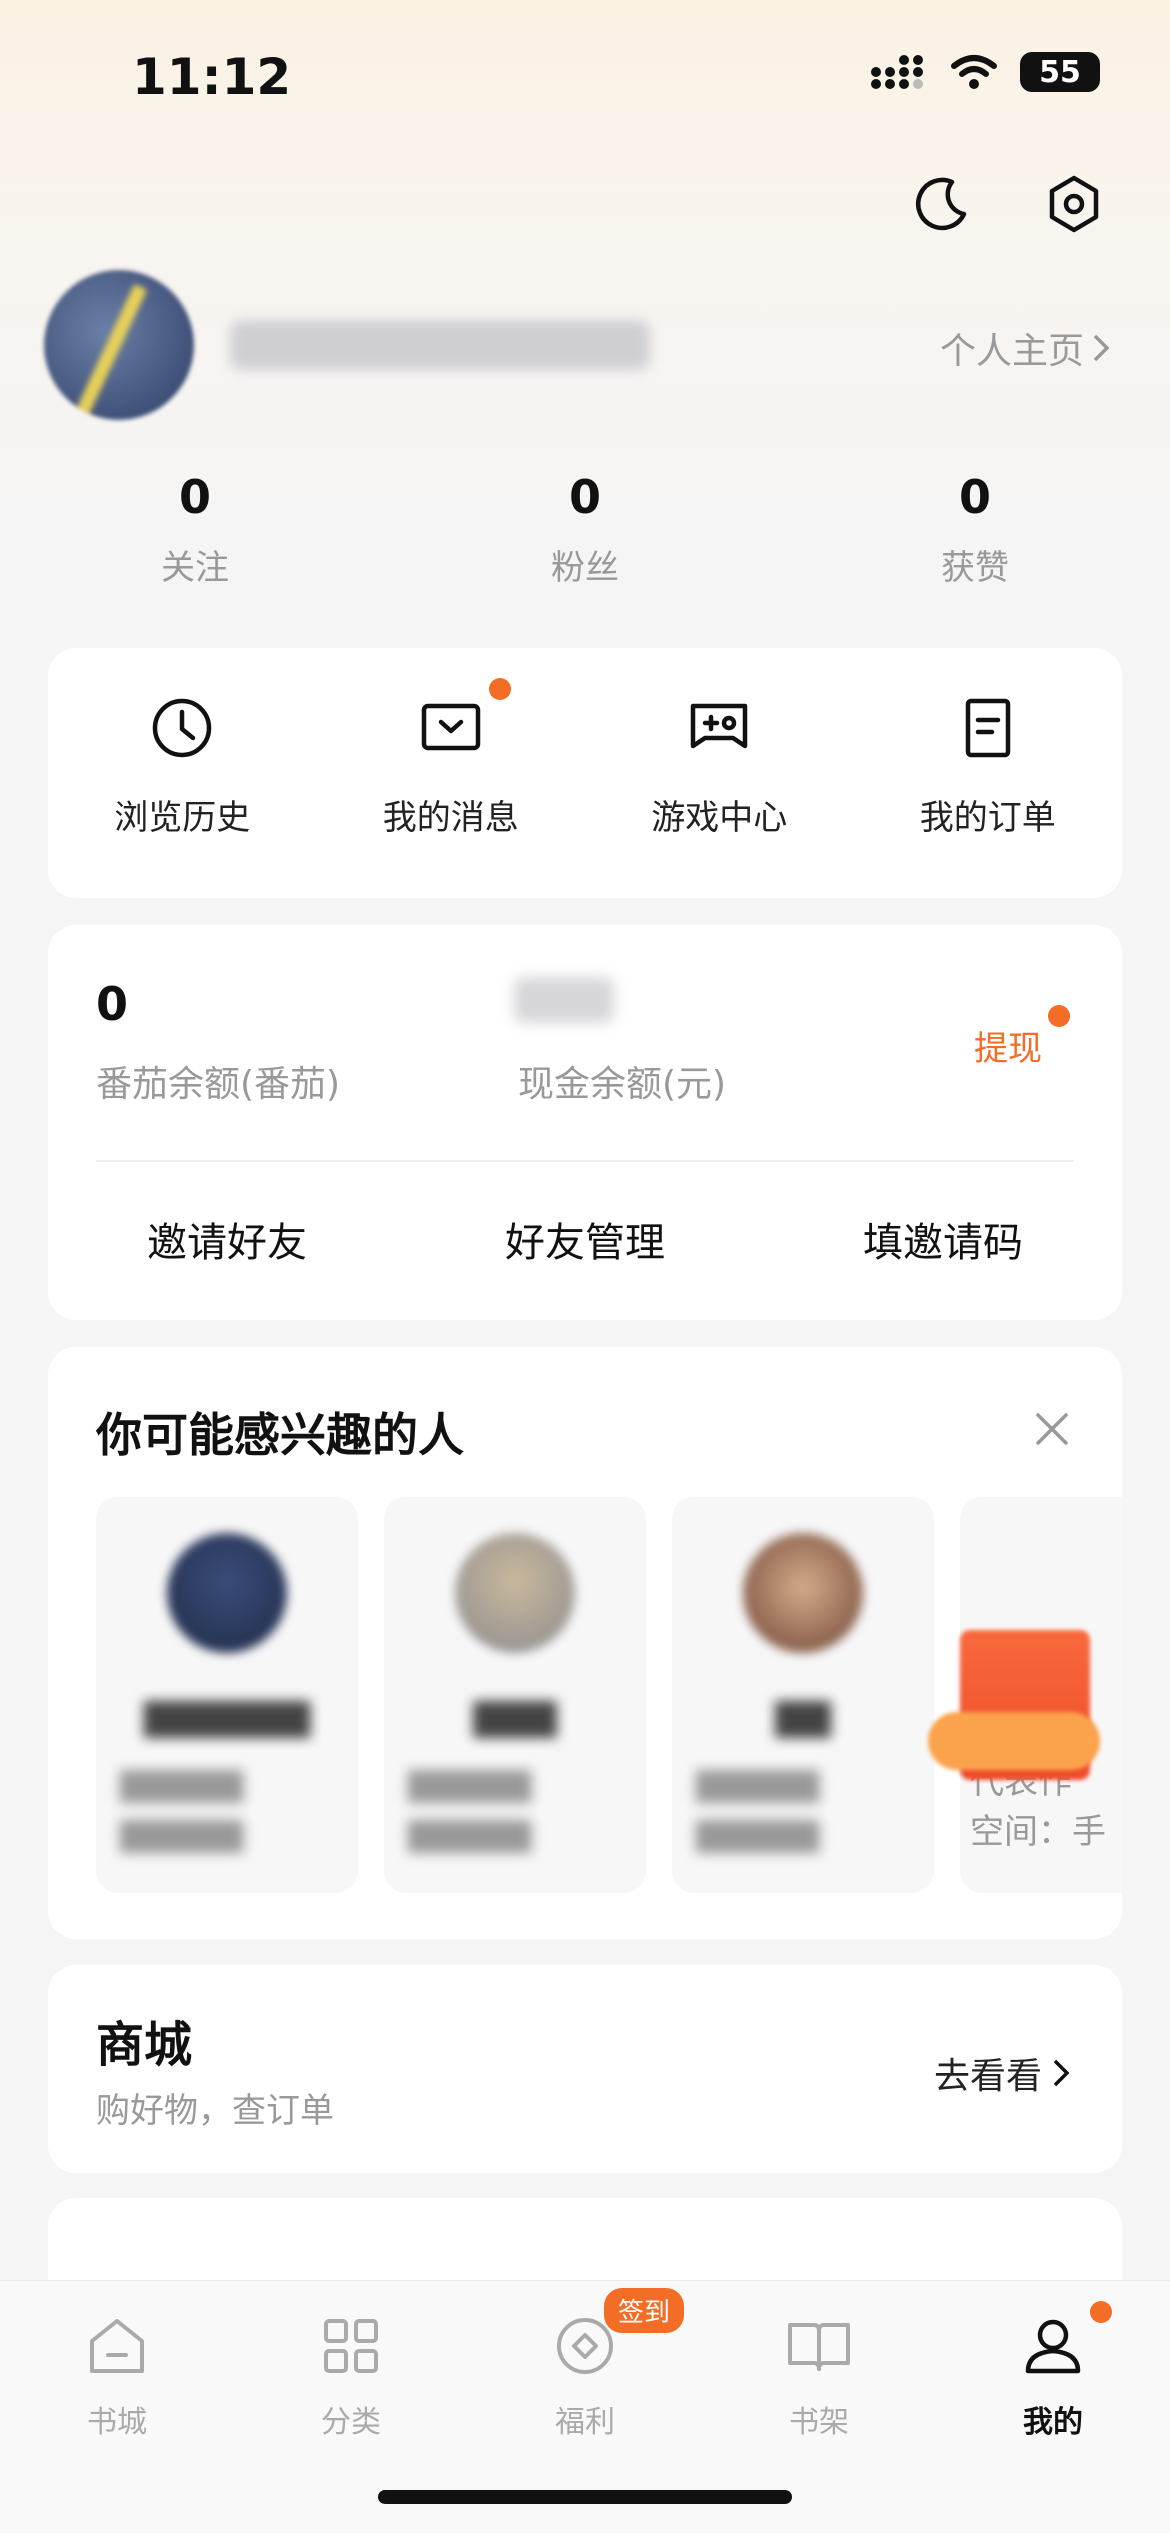 Image resolution: width=1170 pixels, height=2533 pixels. What do you see at coordinates (182, 728) in the screenshot?
I see `clock-icon` at bounding box center [182, 728].